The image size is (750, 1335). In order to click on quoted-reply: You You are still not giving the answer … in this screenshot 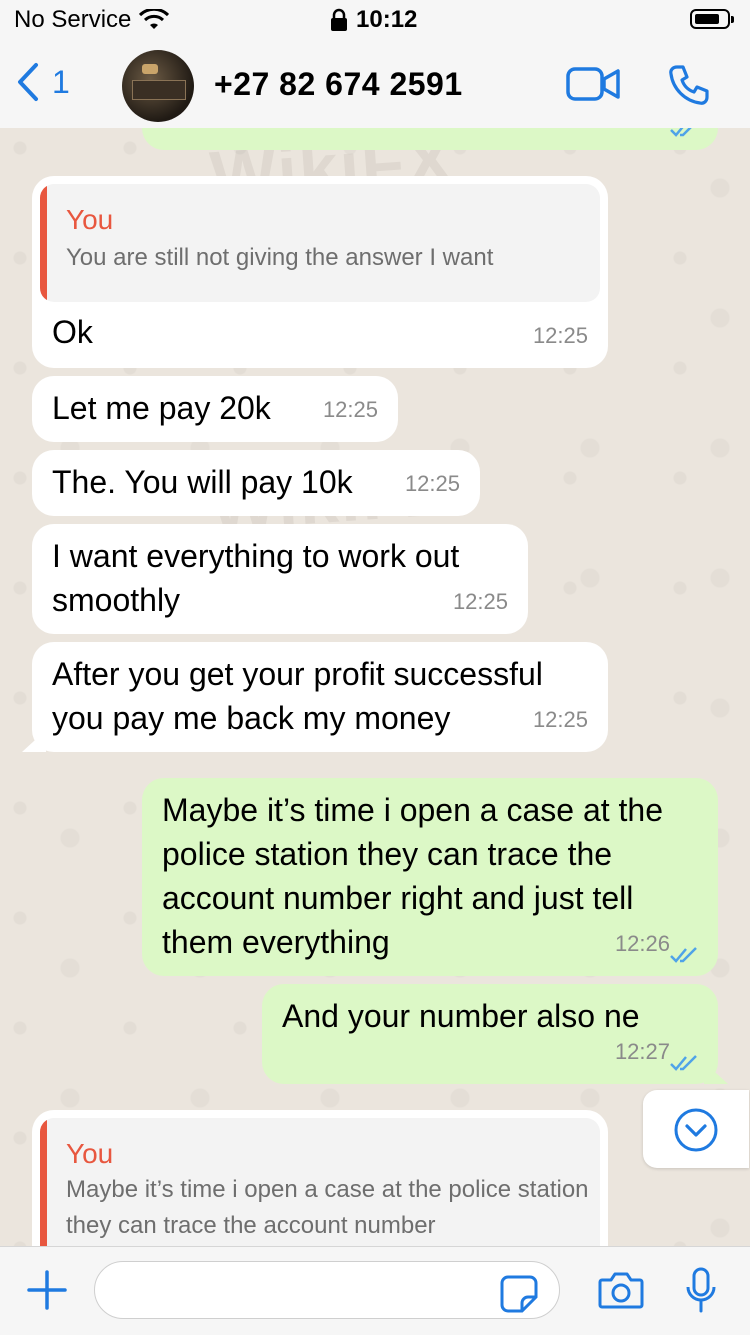, I will do `click(320, 243)`.